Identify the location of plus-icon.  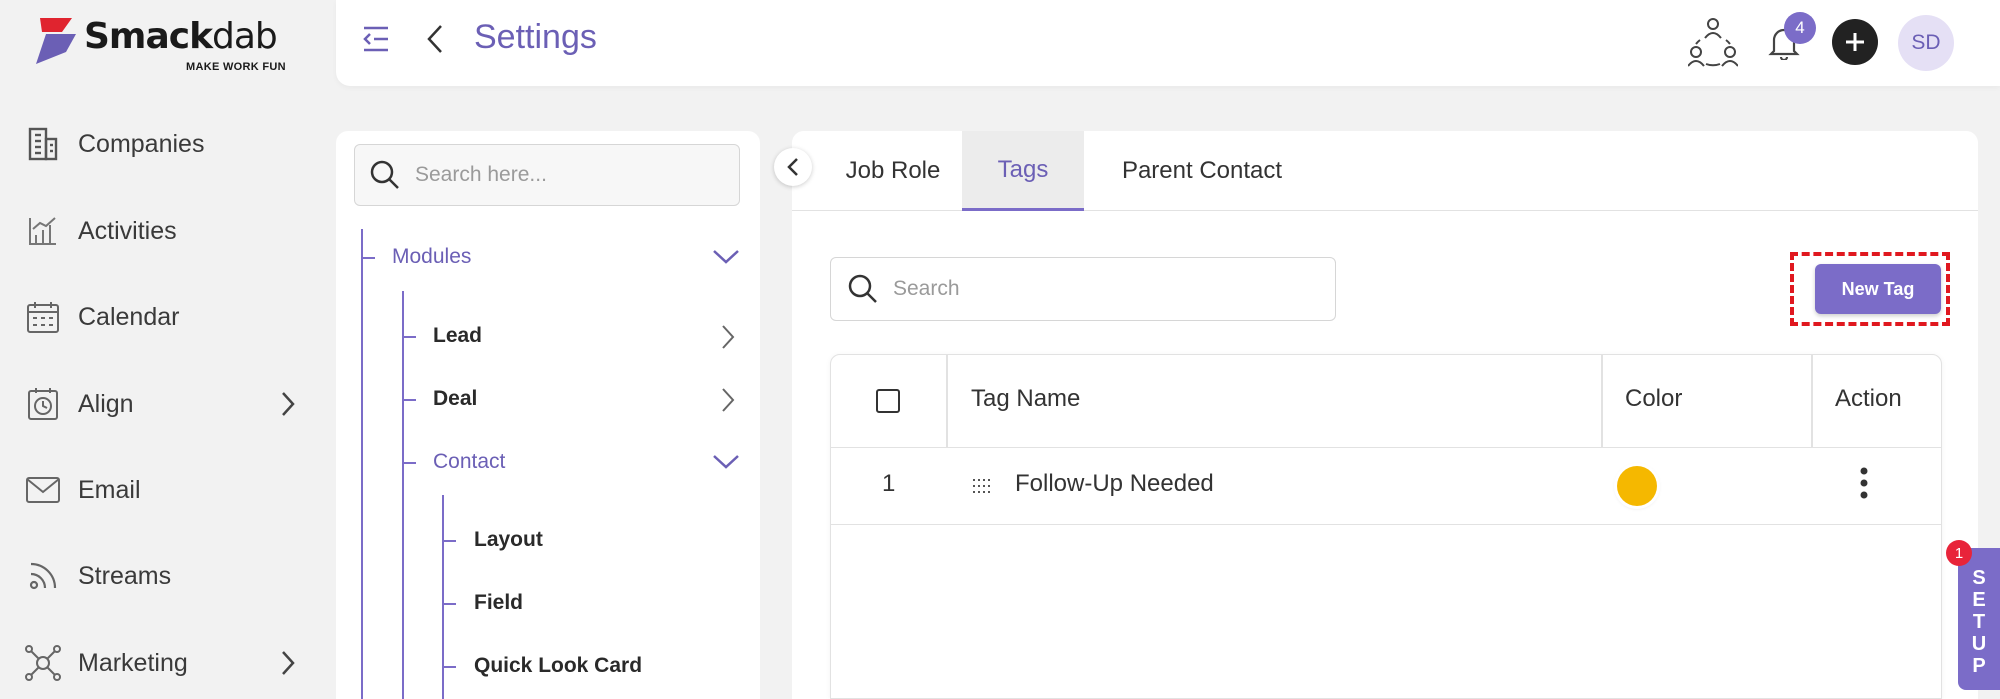
(1855, 42).